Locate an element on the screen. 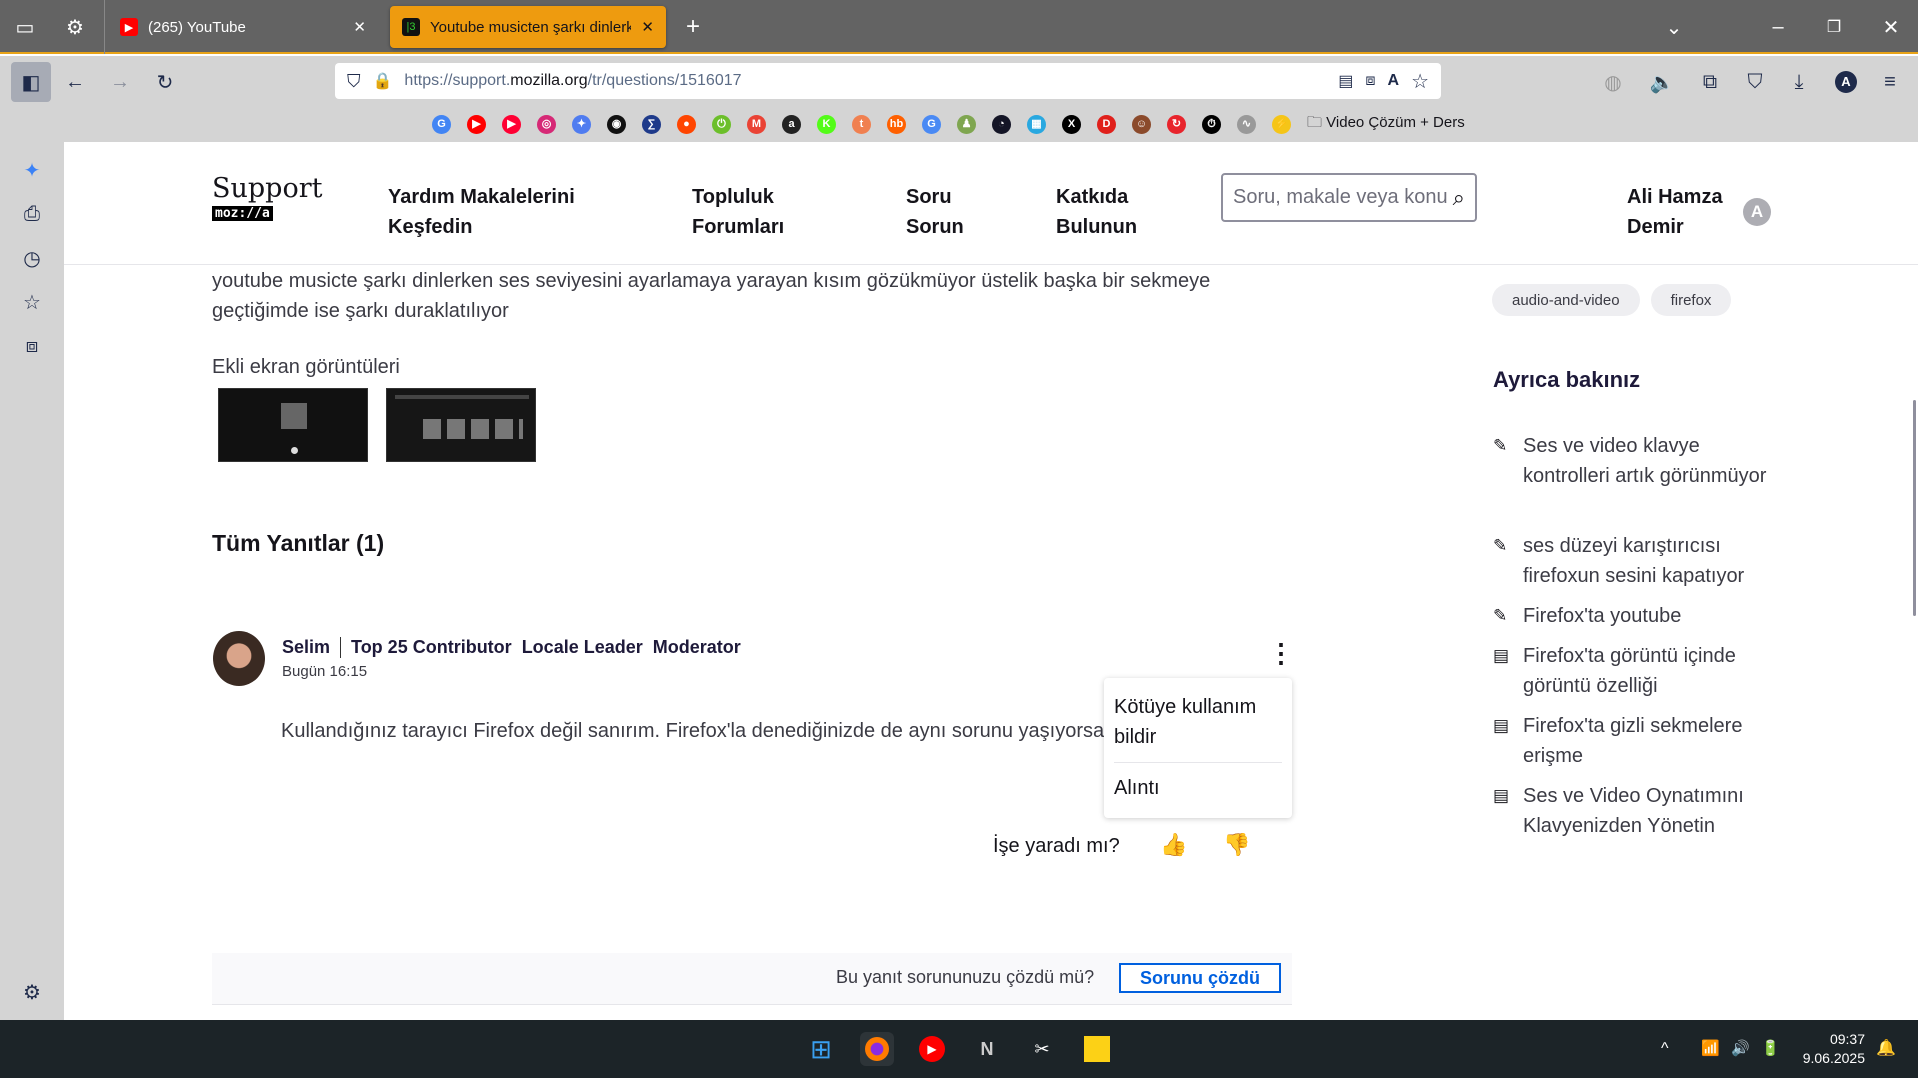  bookmark-sigma-icon: ∑ is located at coordinates (651, 124).